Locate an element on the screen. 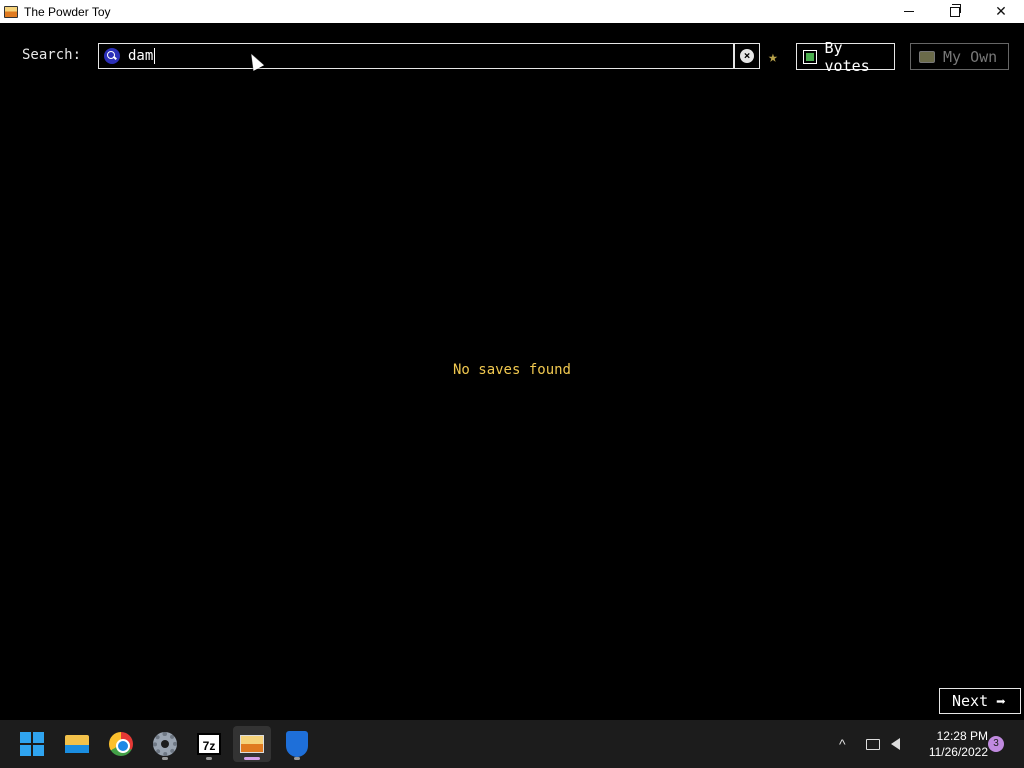 This screenshot has width=1024, height=768. star-icon: ★ is located at coordinates (773, 56).